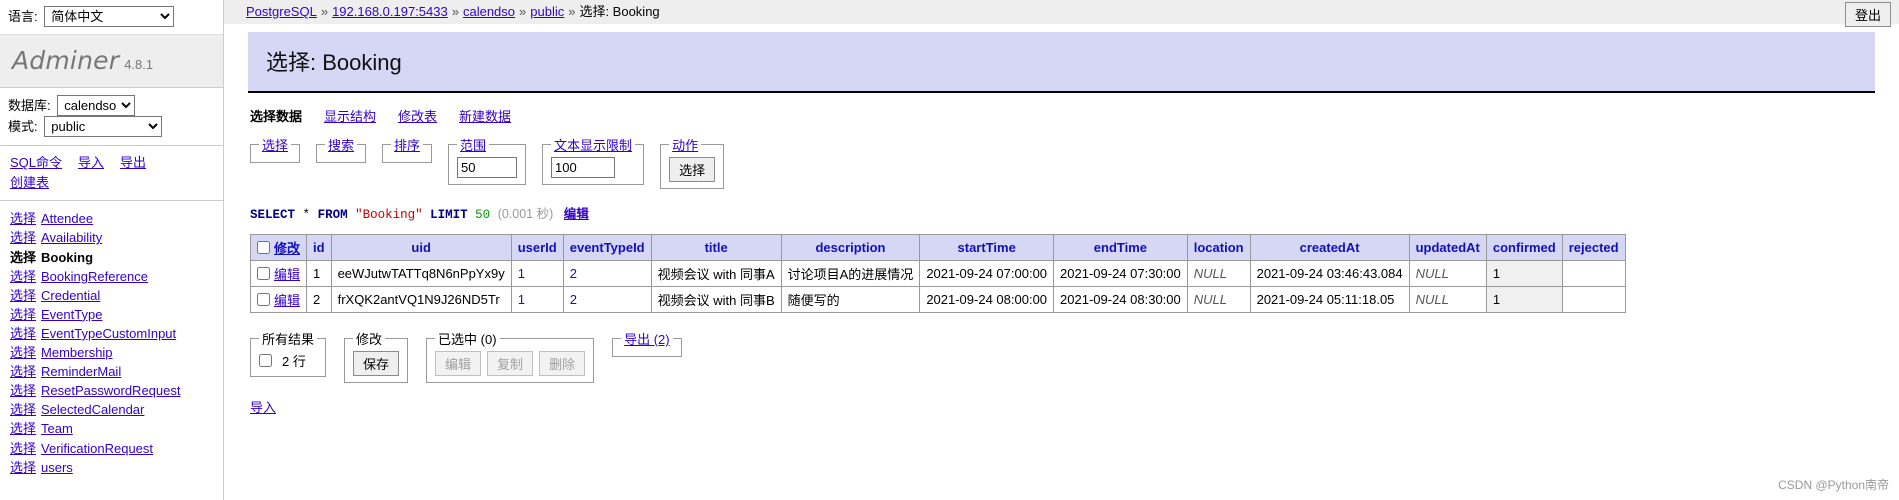  I want to click on table-list-item-EventType: 选择 EventType, so click(112, 314).